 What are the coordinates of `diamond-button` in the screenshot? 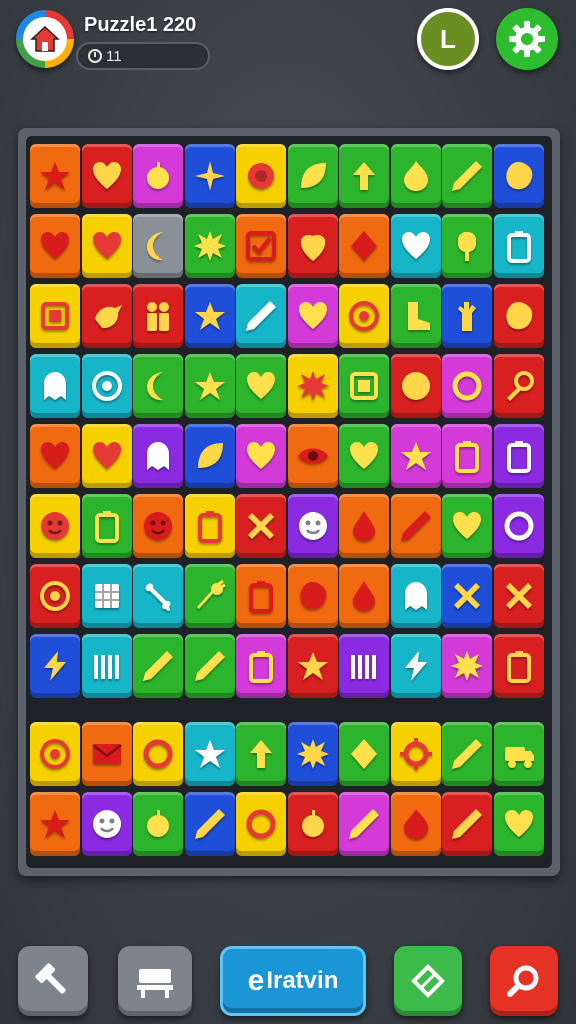 It's located at (428, 981).